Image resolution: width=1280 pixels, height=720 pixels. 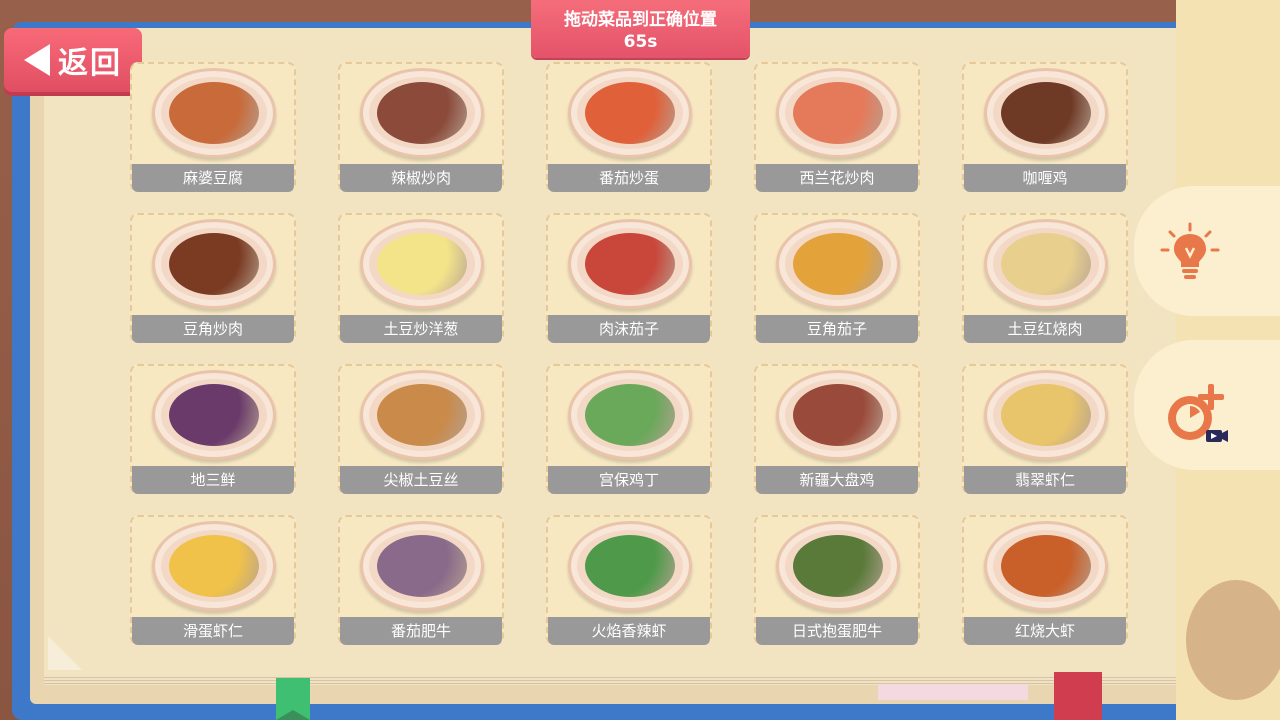 I want to click on dish-card: 土豆炒洋葱, so click(x=421, y=278).